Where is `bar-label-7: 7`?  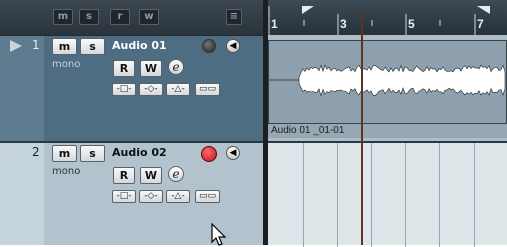
bar-label-7: 7 is located at coordinates (480, 24).